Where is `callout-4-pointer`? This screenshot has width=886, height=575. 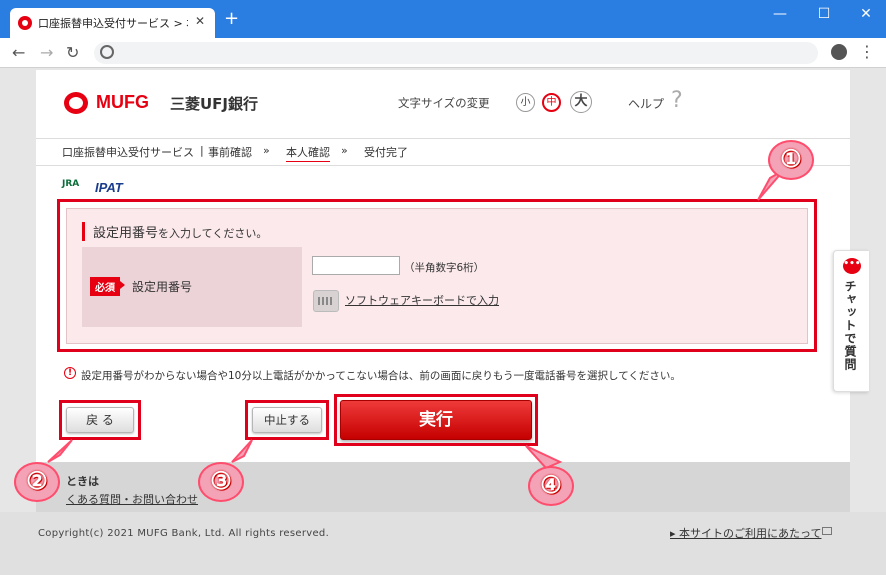 callout-4-pointer is located at coordinates (544, 457).